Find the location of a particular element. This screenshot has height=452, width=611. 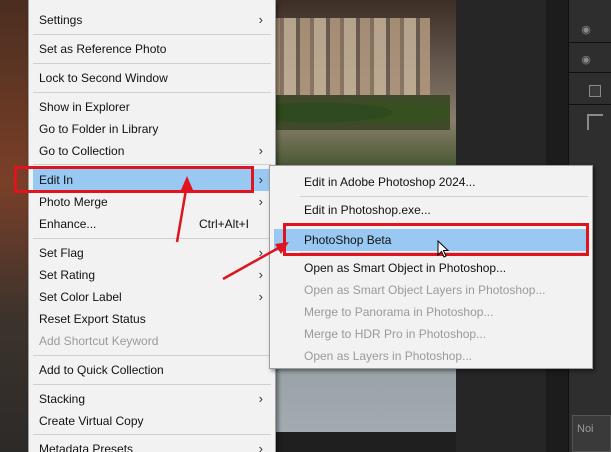

menu-item-go-to-folder: Go to Folder in Library is located at coordinates (152, 129).